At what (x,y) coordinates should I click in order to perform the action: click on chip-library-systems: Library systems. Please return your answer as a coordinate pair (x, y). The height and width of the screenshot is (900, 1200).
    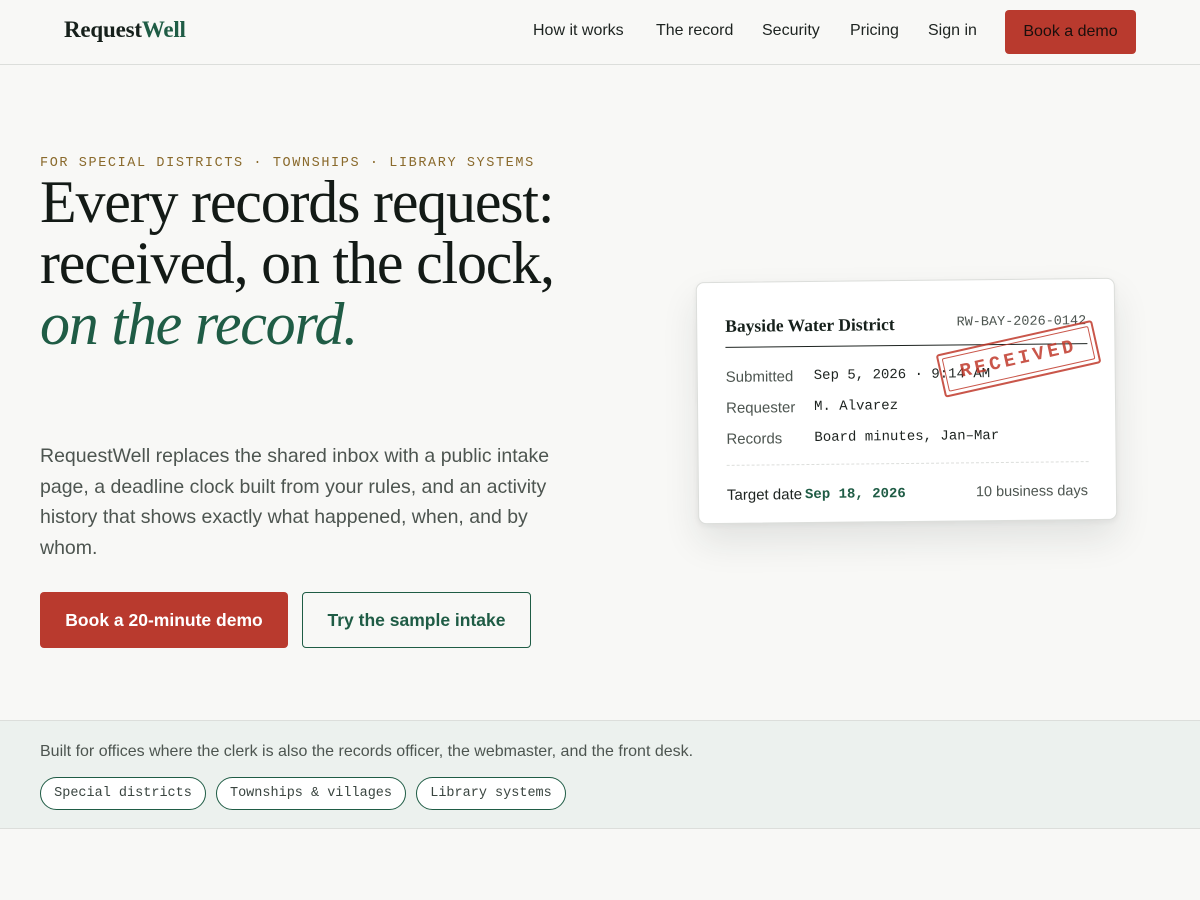
    Looking at the image, I should click on (491, 793).